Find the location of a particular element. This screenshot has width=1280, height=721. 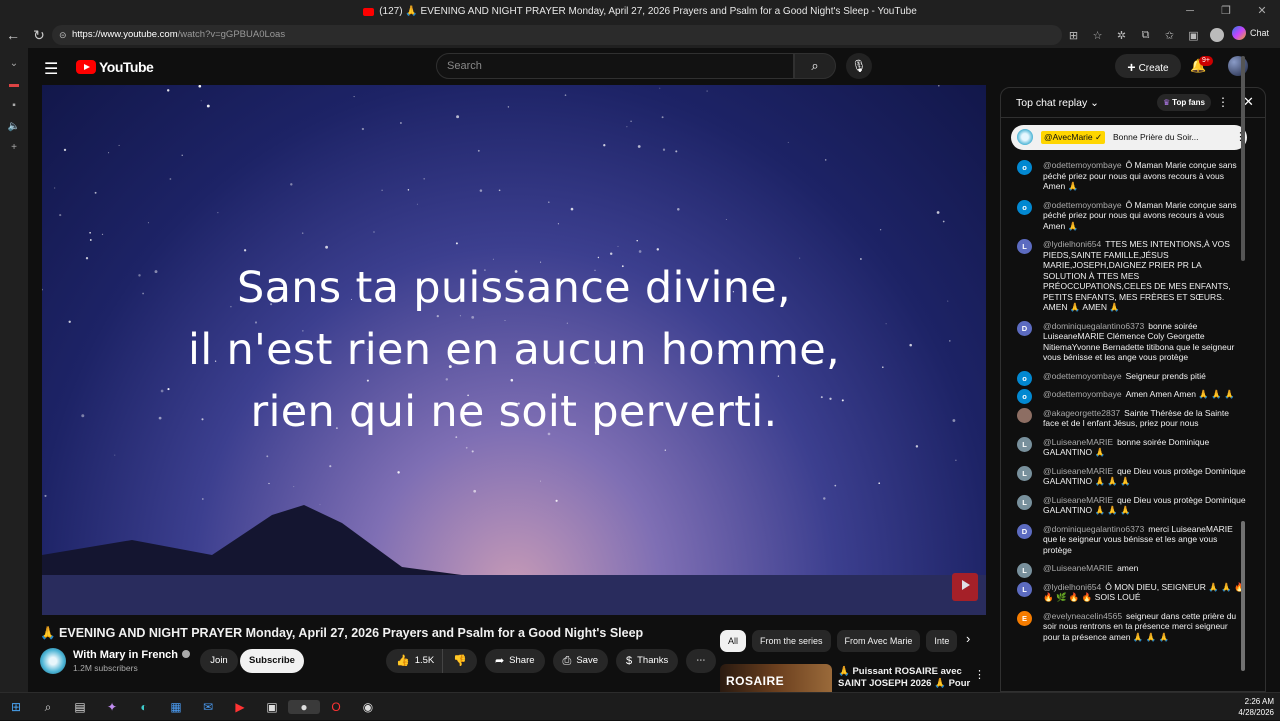

channel-name-link: With Mary in French is located at coordinates (132, 655).